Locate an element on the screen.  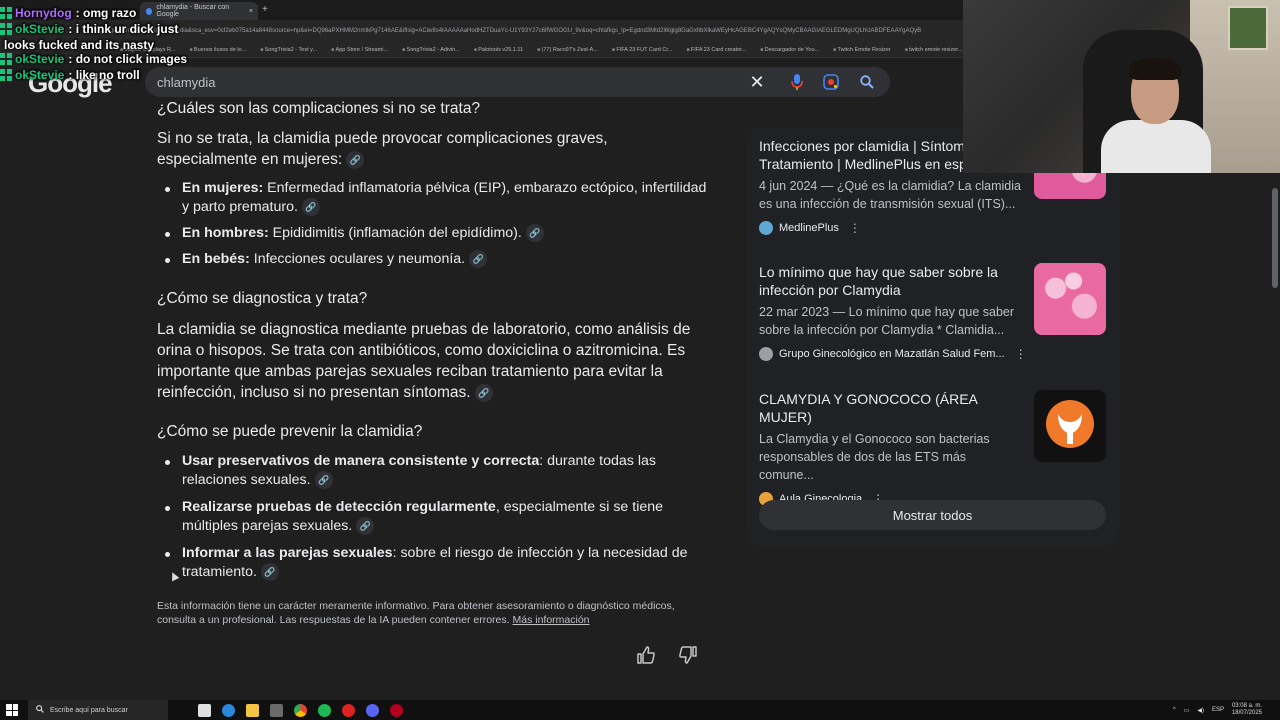
file-explorer-icon is located at coordinates (252, 710).